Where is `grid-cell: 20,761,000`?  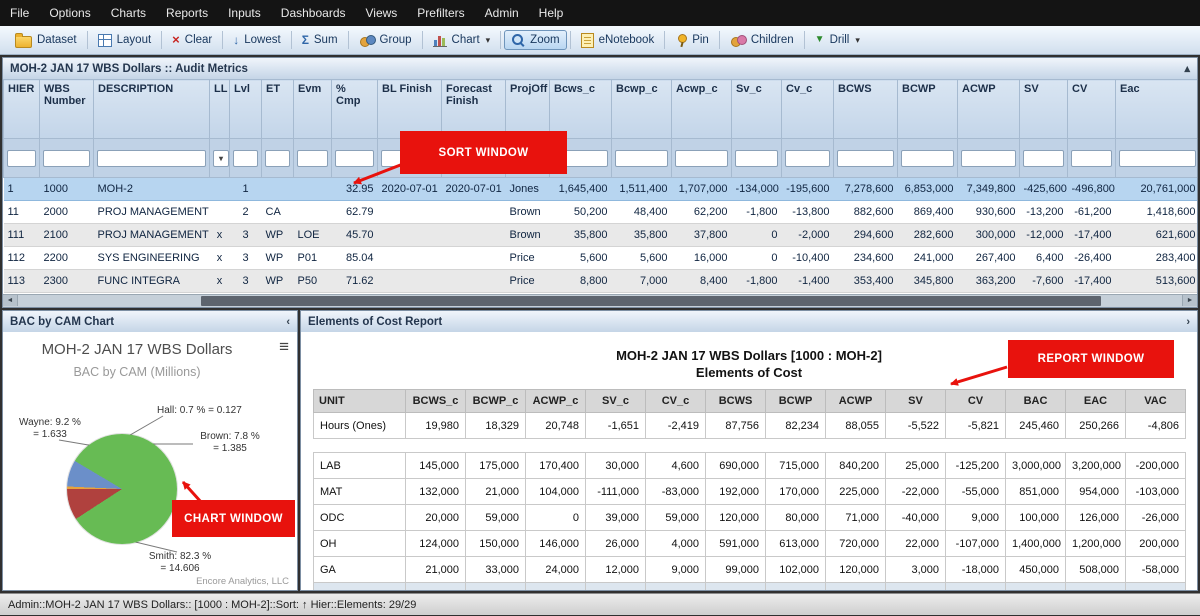 grid-cell: 20,761,000 is located at coordinates (1156, 189).